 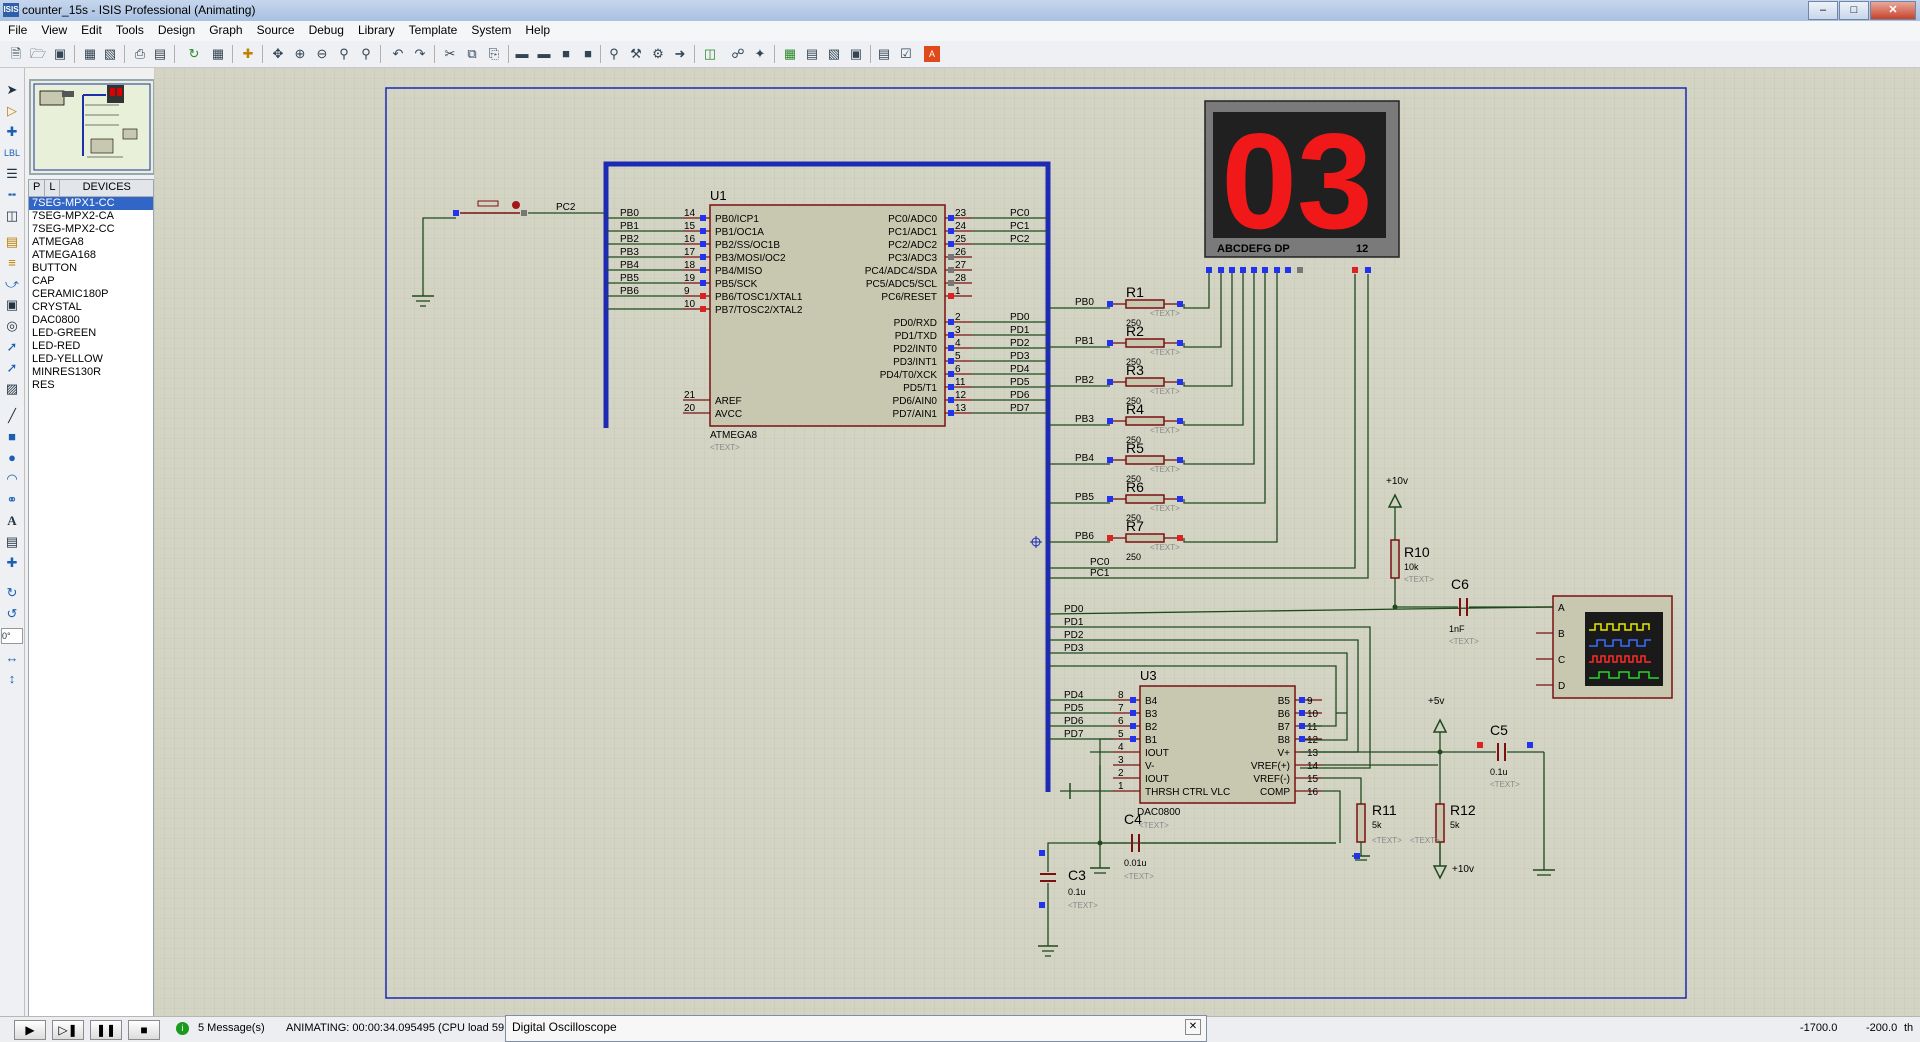 What do you see at coordinates (12, 284) in the screenshot?
I see `graph-mode-icon: ⤻` at bounding box center [12, 284].